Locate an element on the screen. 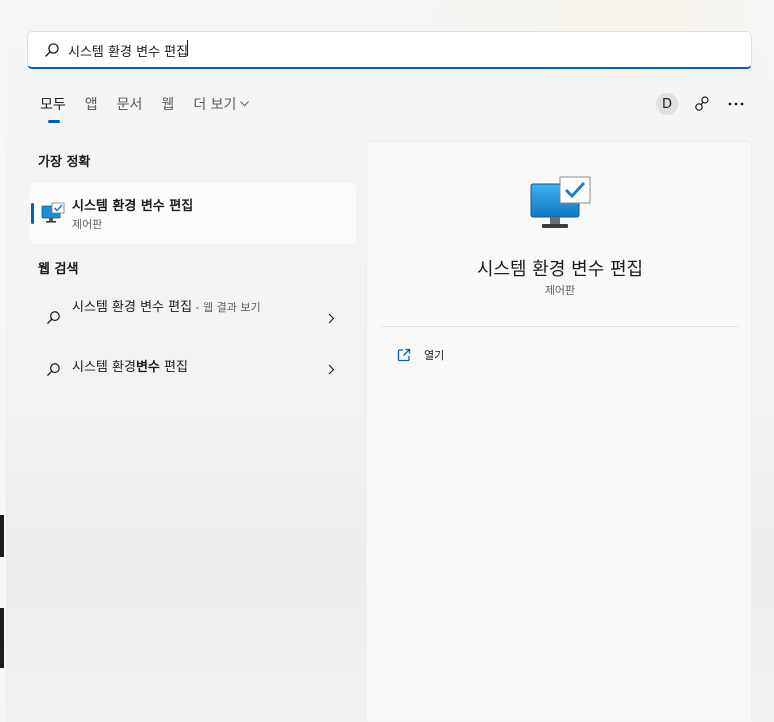  more-options-button is located at coordinates (736, 104).